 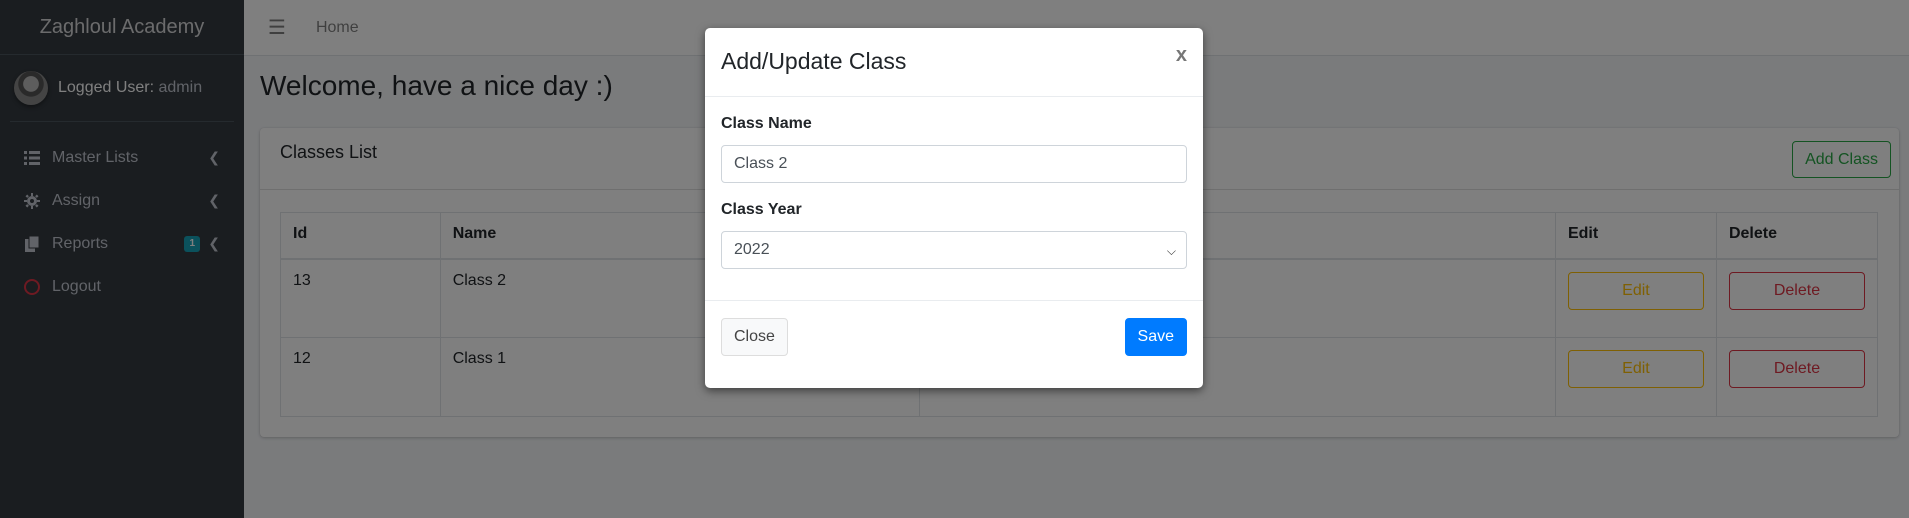 I want to click on chevron-down-icon: ⌵, so click(x=1171, y=251).